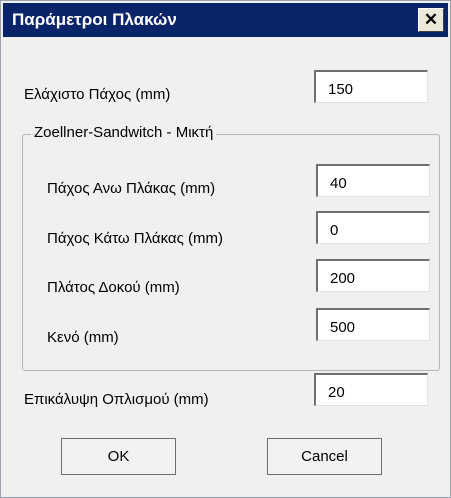 Image resolution: width=451 pixels, height=498 pixels. What do you see at coordinates (373, 324) in the screenshot?
I see `void-input` at bounding box center [373, 324].